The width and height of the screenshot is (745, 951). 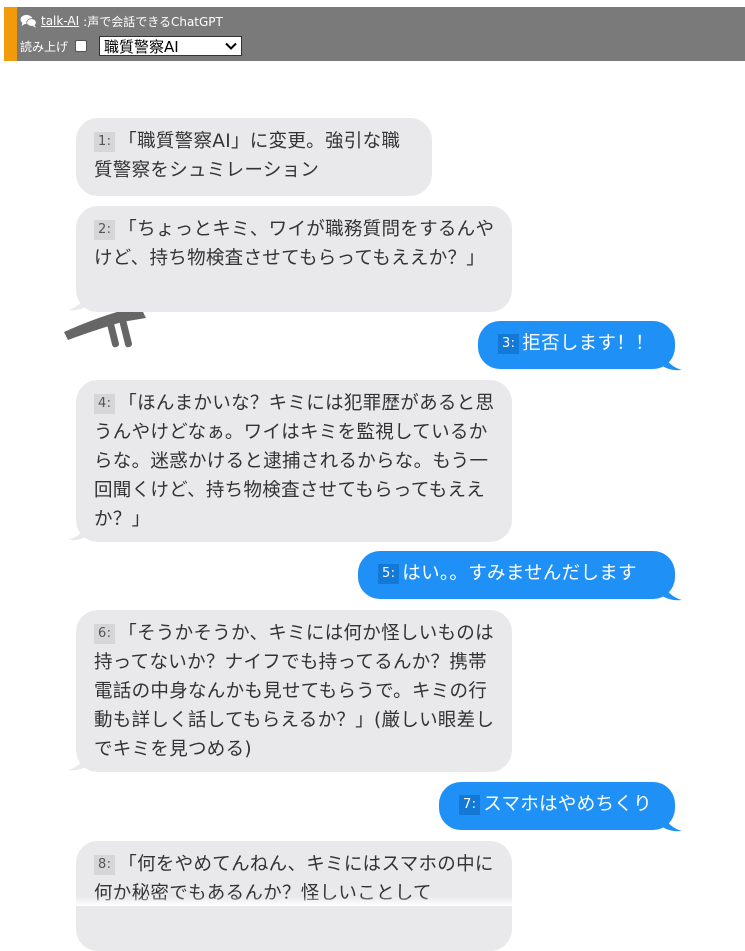 I want to click on controls-row: 読み上げ 職質警察AI, so click(x=131, y=46).